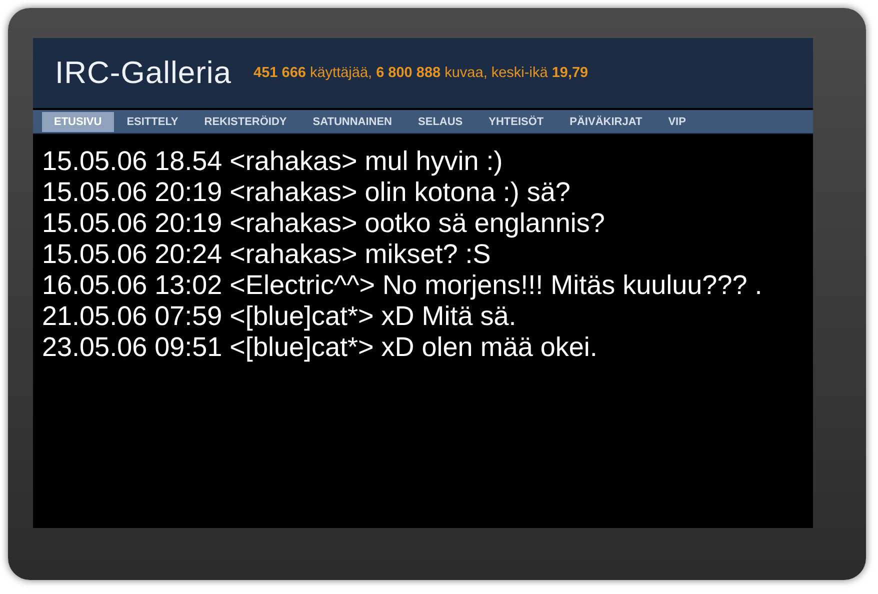 The width and height of the screenshot is (878, 594). I want to click on nav-tab: REKISTERÖIDY, so click(245, 122).